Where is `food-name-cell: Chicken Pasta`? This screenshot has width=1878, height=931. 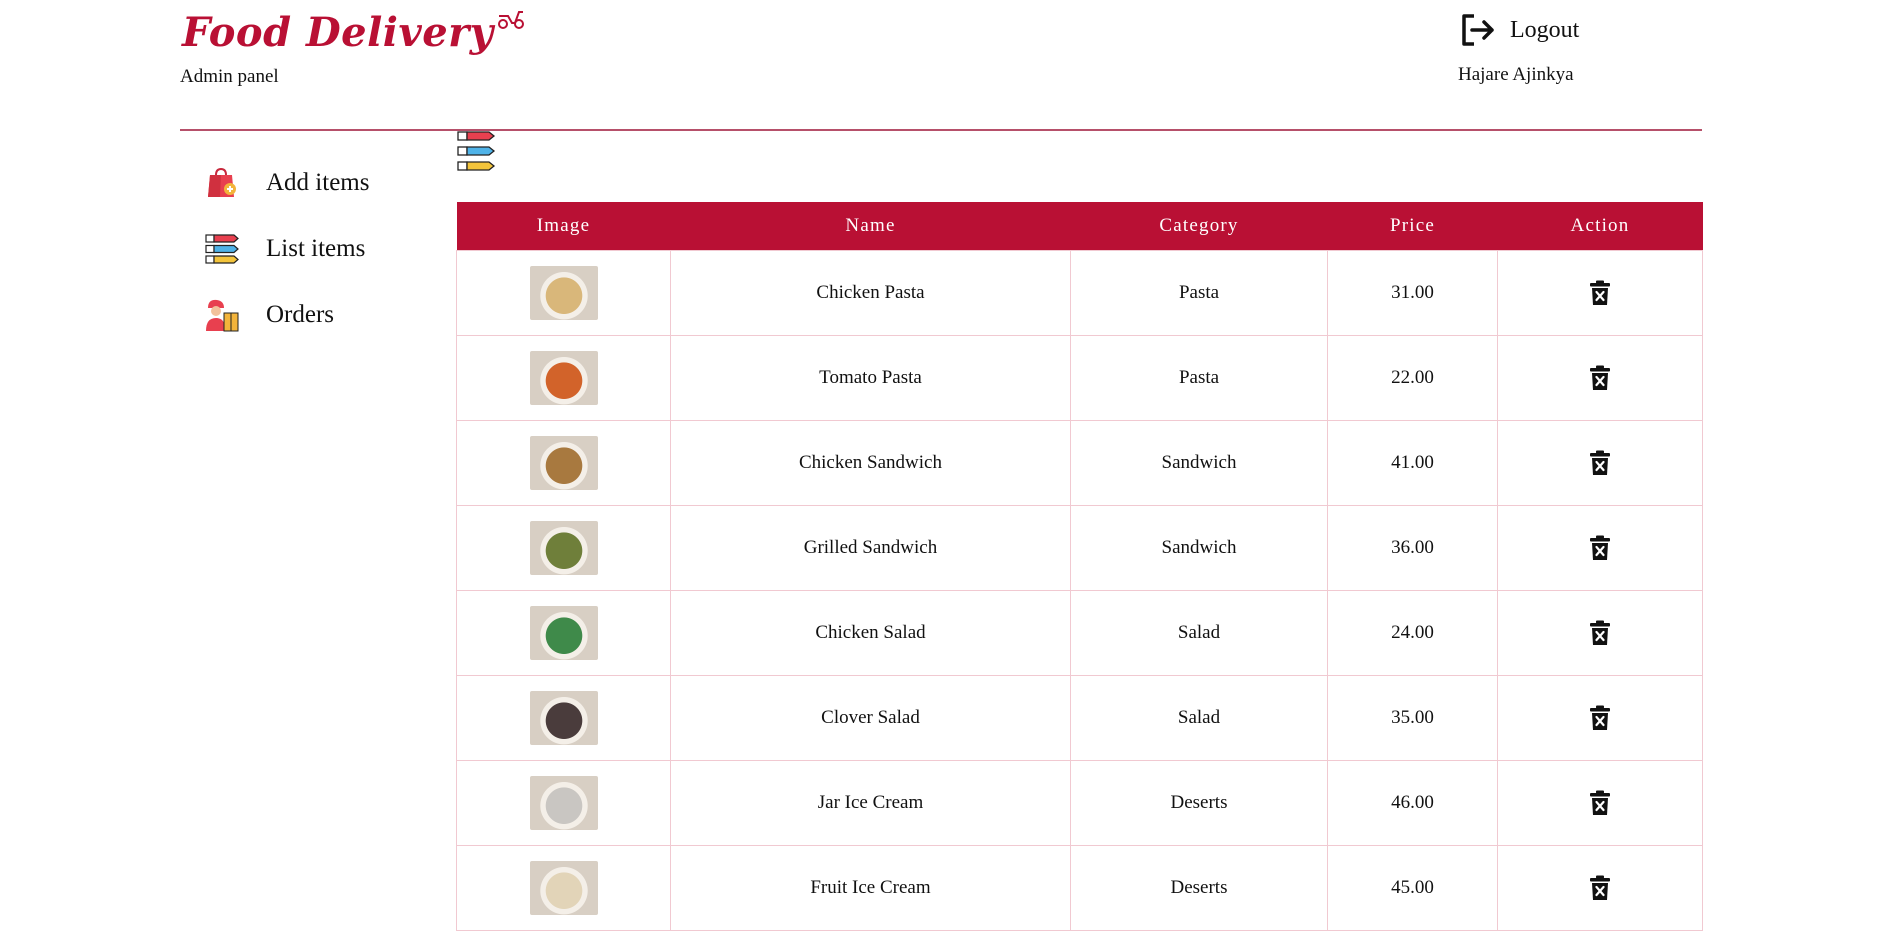
food-name-cell: Chicken Pasta is located at coordinates (870, 293).